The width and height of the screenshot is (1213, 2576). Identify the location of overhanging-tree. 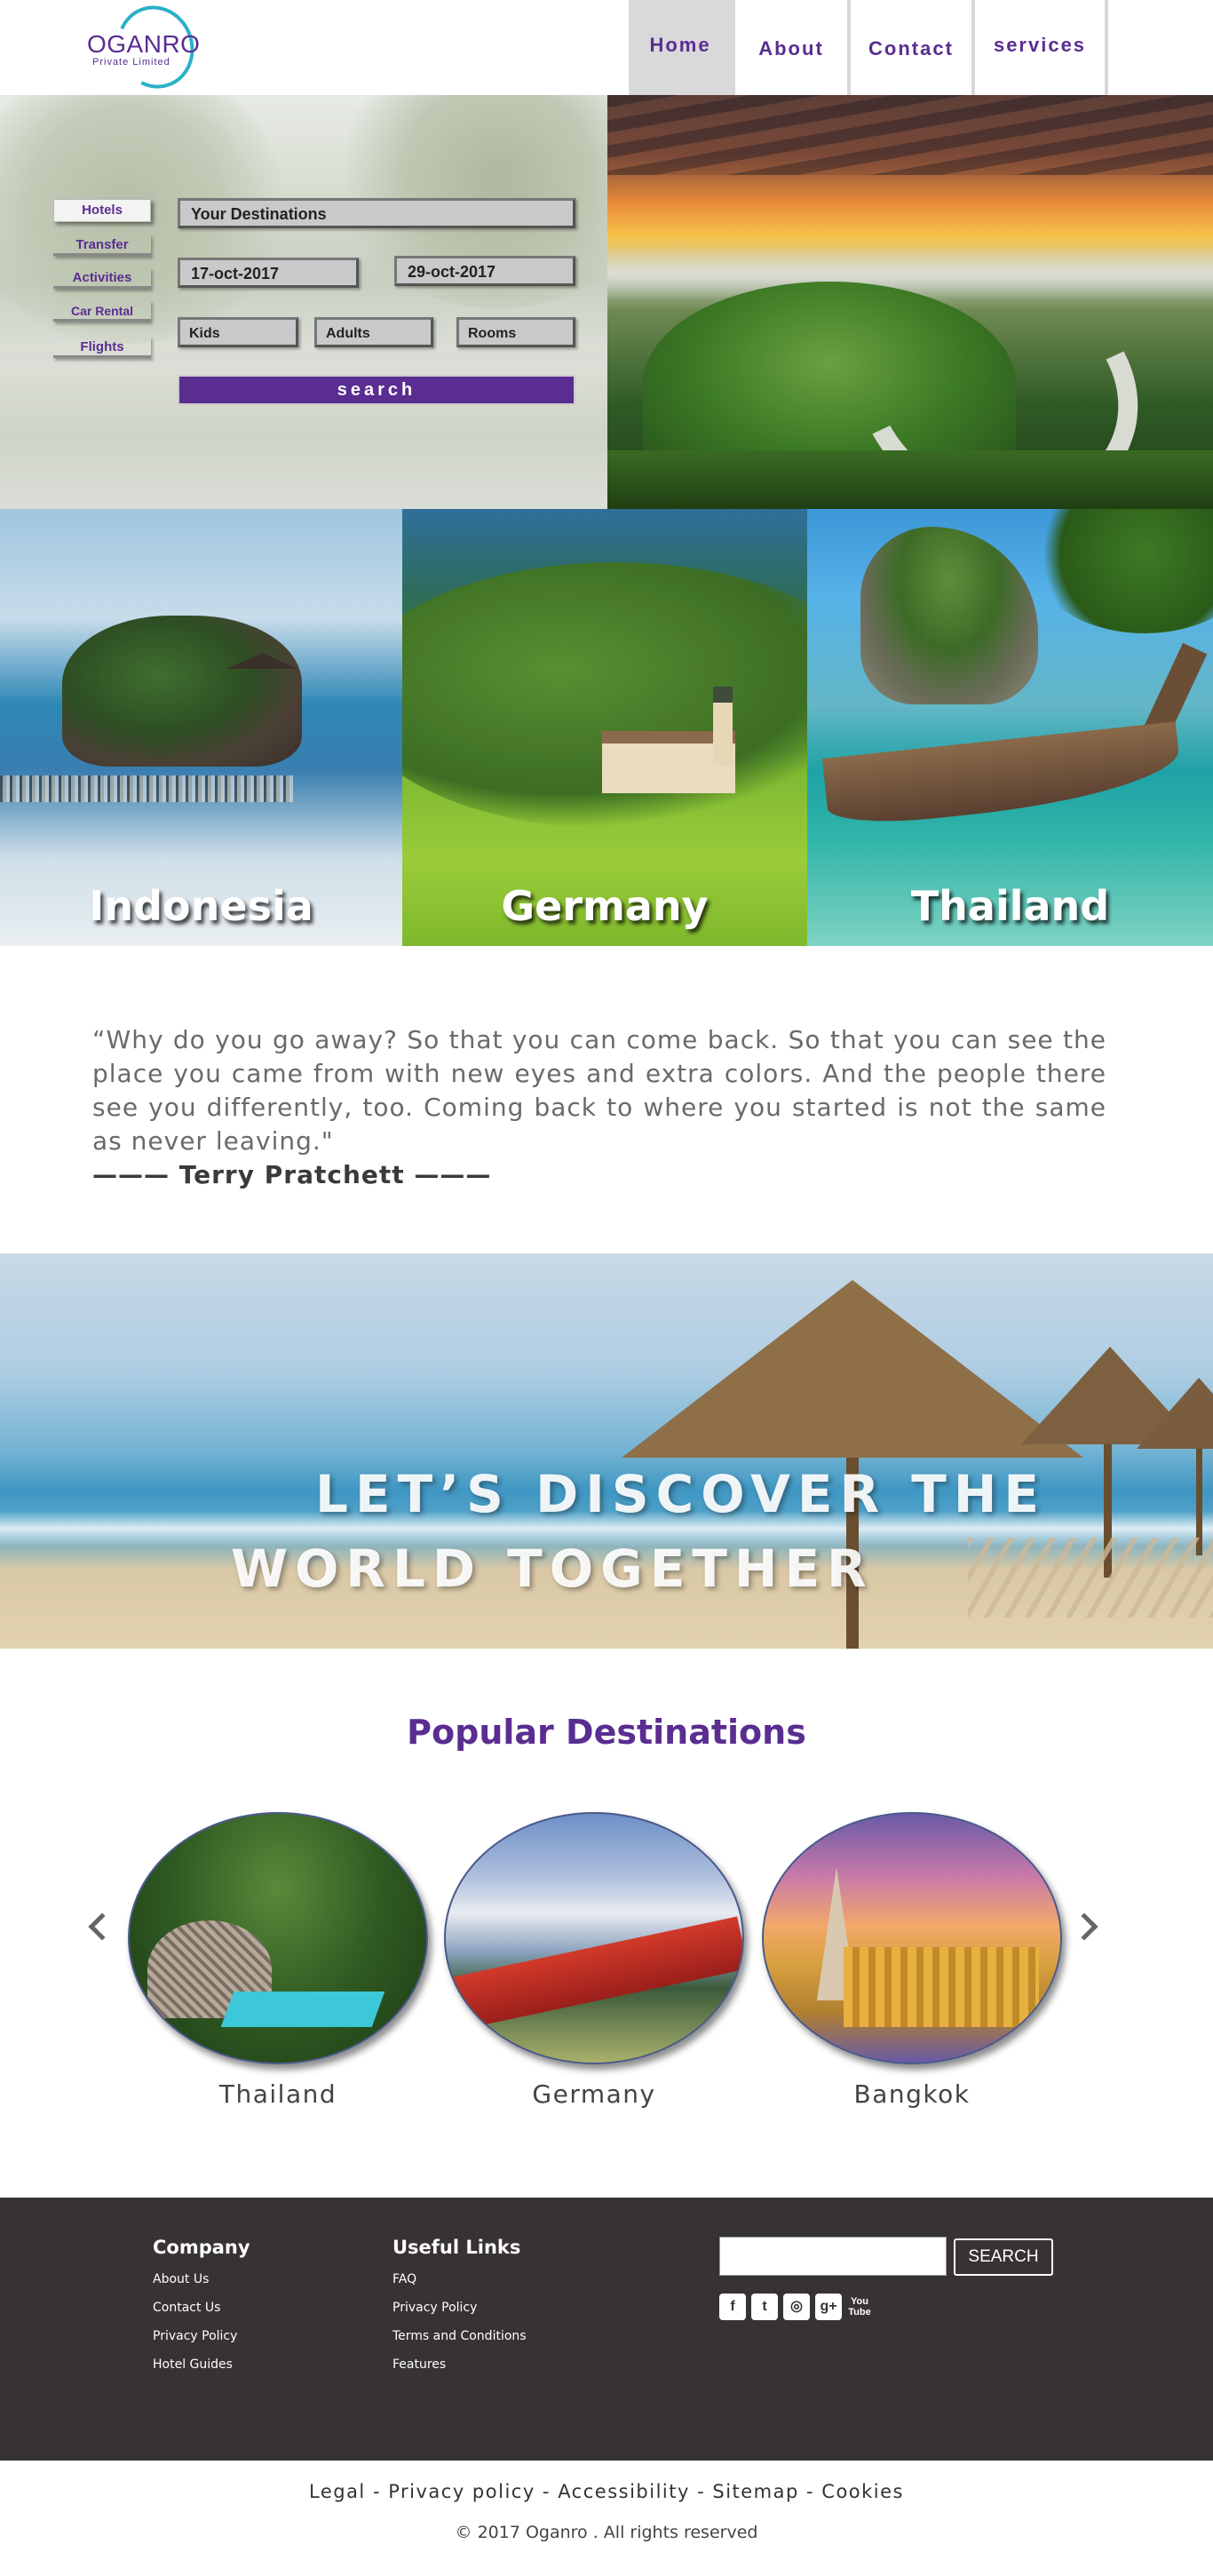
(1121, 571).